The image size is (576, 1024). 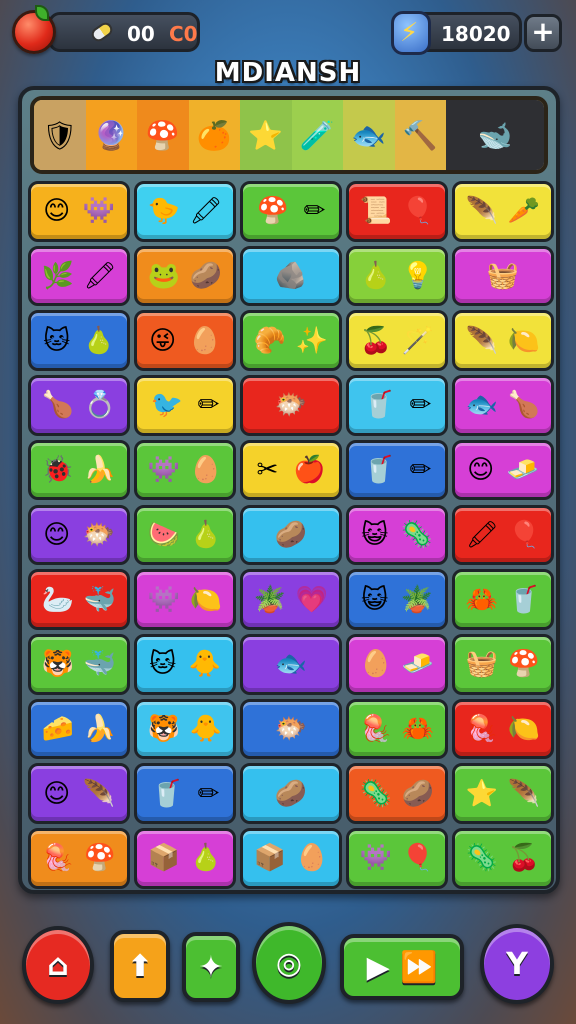 I want to click on game-tile: 👾 🍋, so click(x=185, y=599).